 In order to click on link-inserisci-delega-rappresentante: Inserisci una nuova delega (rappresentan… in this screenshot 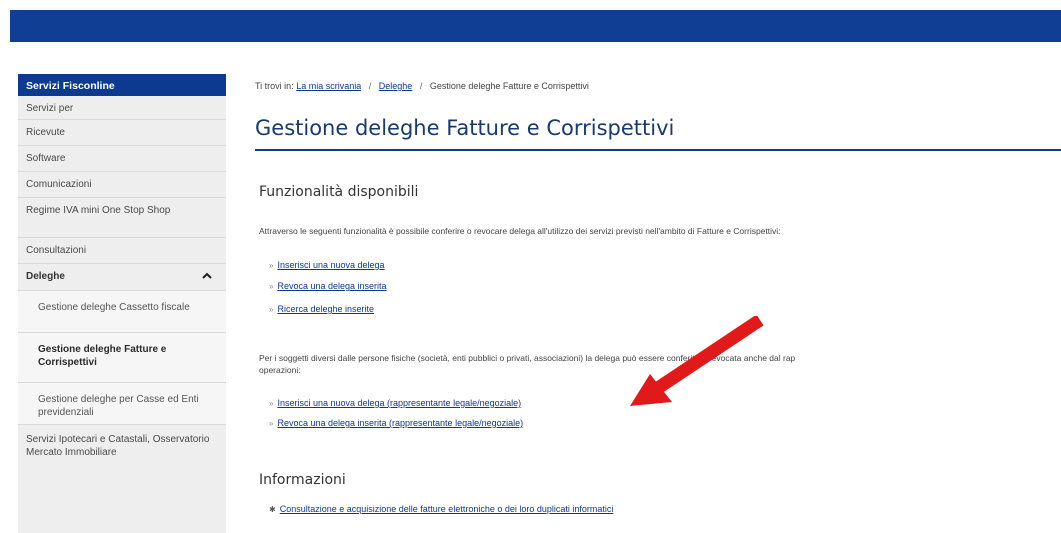, I will do `click(399, 403)`.